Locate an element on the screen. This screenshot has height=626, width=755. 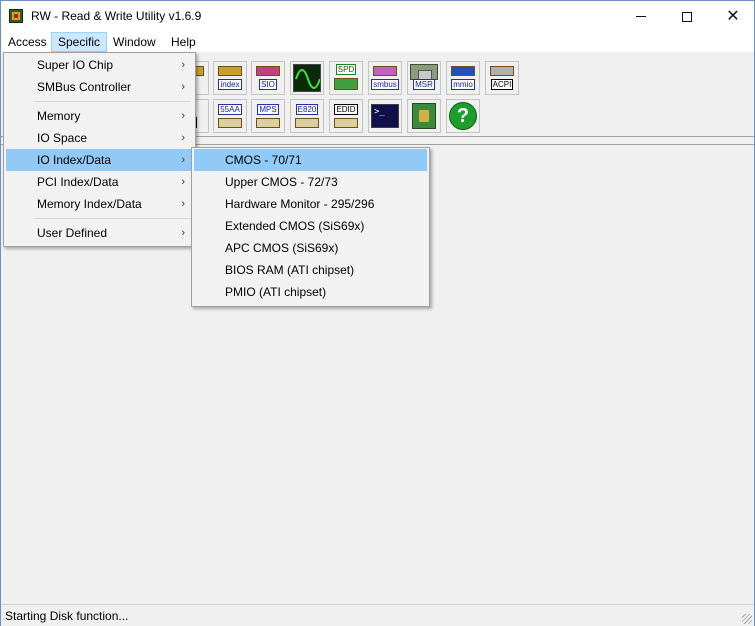
menu-item-smbus-controller: SMBus Controller › is located at coordinates (99, 87).